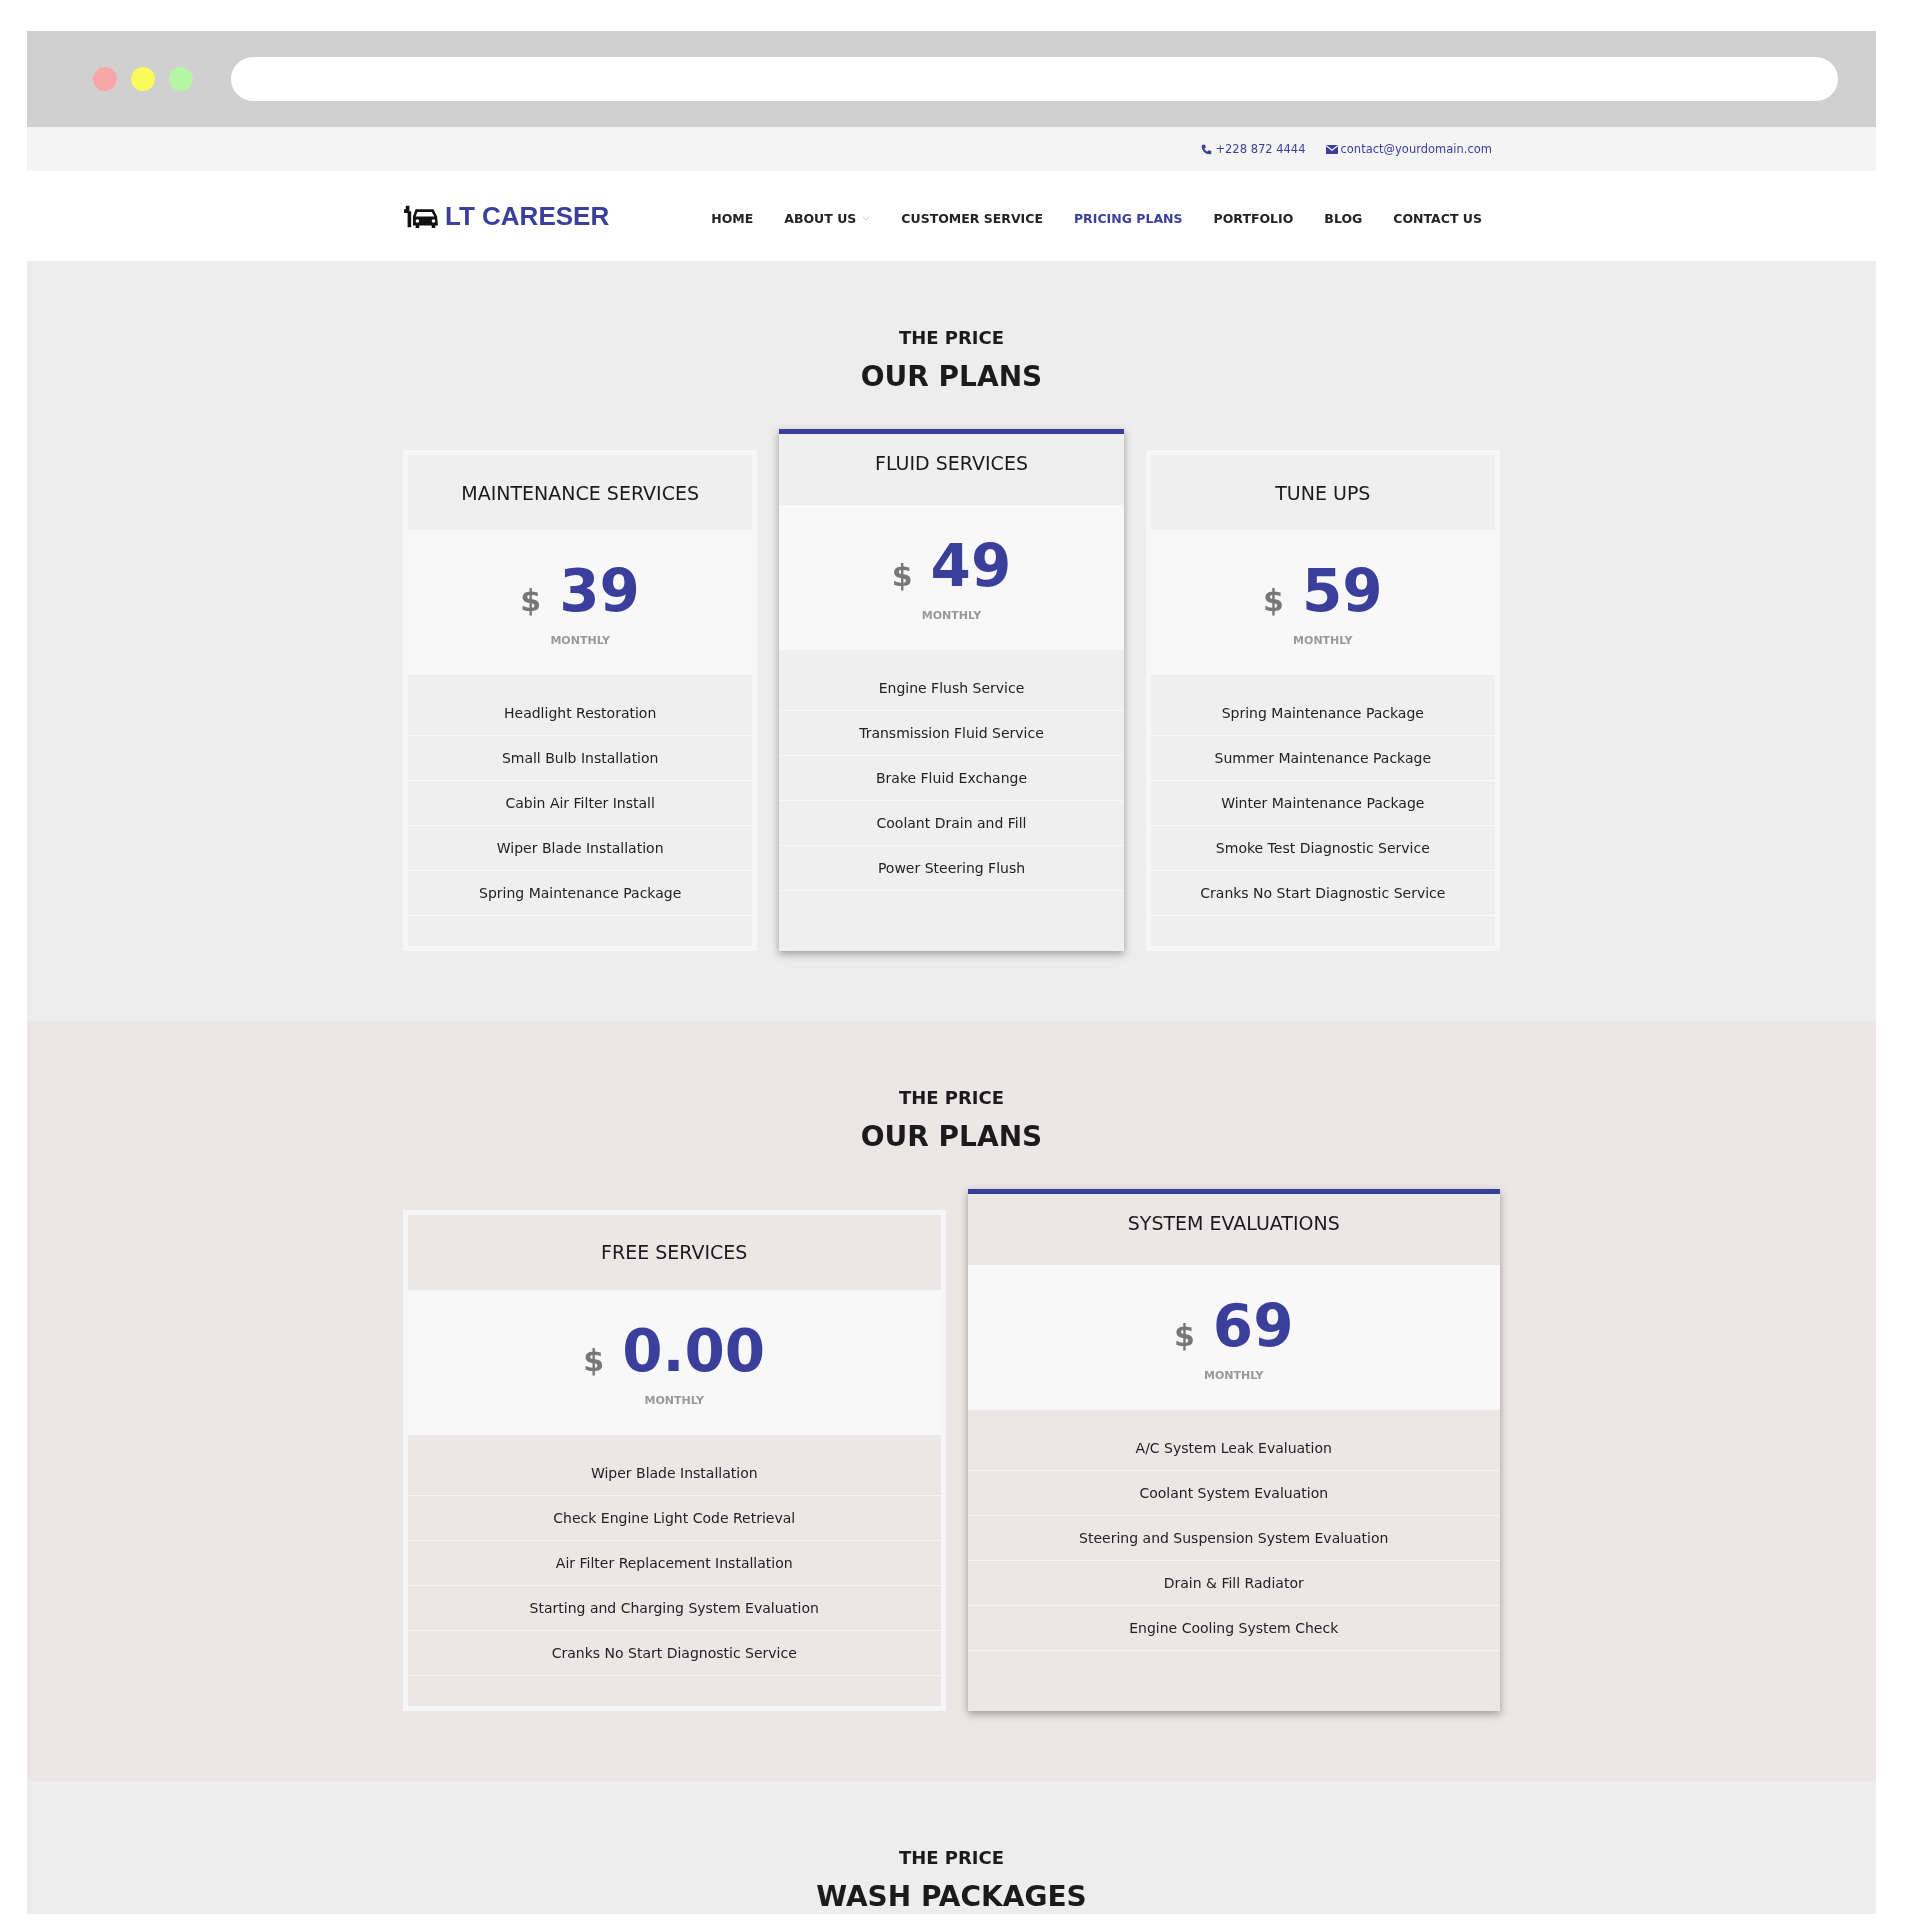 The height and width of the screenshot is (1921, 1911). What do you see at coordinates (1233, 1582) in the screenshot?
I see `feature-item: Drain & Fill Radiator` at bounding box center [1233, 1582].